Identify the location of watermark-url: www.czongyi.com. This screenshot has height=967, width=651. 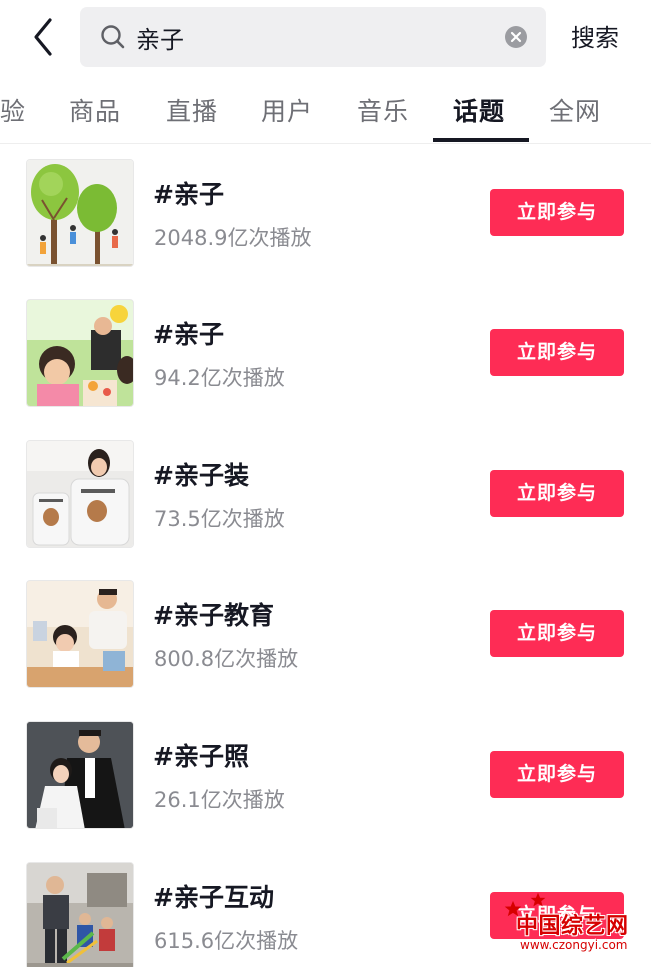
(574, 945).